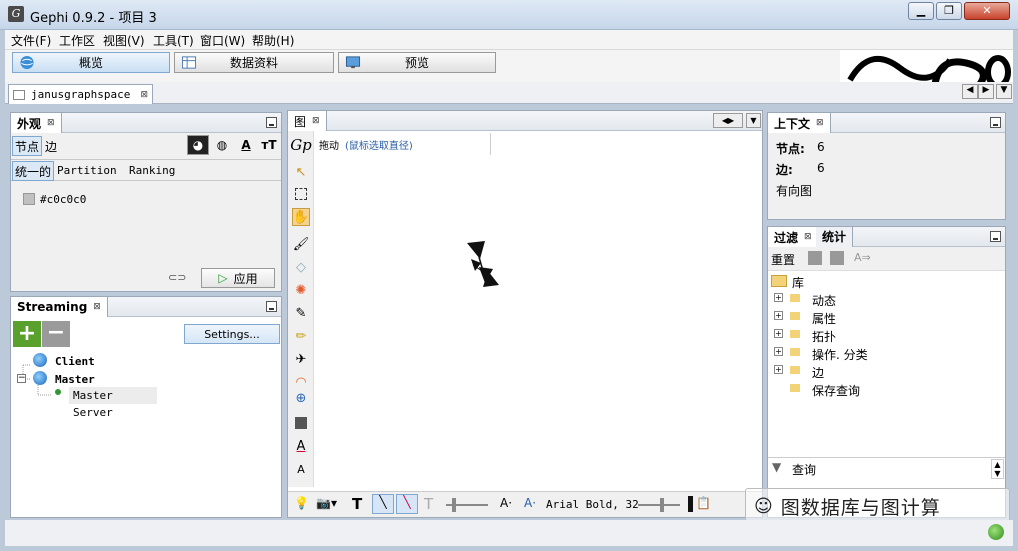 The height and width of the screenshot is (551, 1018). What do you see at coordinates (824, 300) in the screenshot?
I see `filter-category-dynamic: 动态` at bounding box center [824, 300].